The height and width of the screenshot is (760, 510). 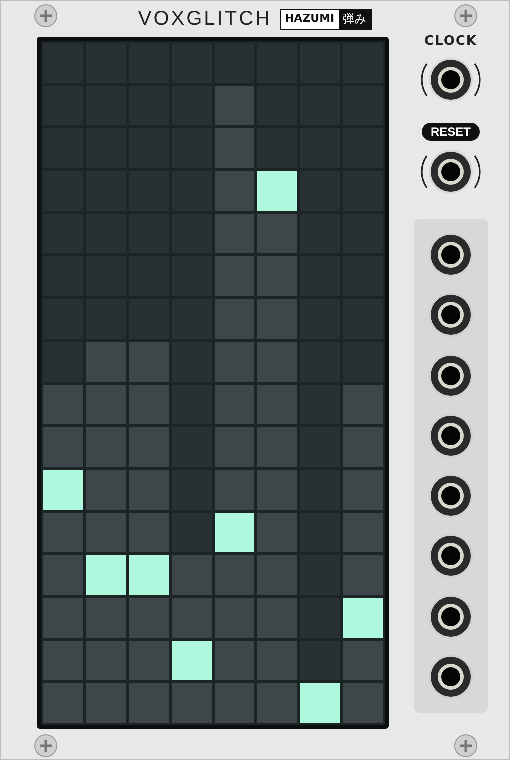 What do you see at coordinates (205, 19) in the screenshot?
I see `brand-logo: VOXGLITCH` at bounding box center [205, 19].